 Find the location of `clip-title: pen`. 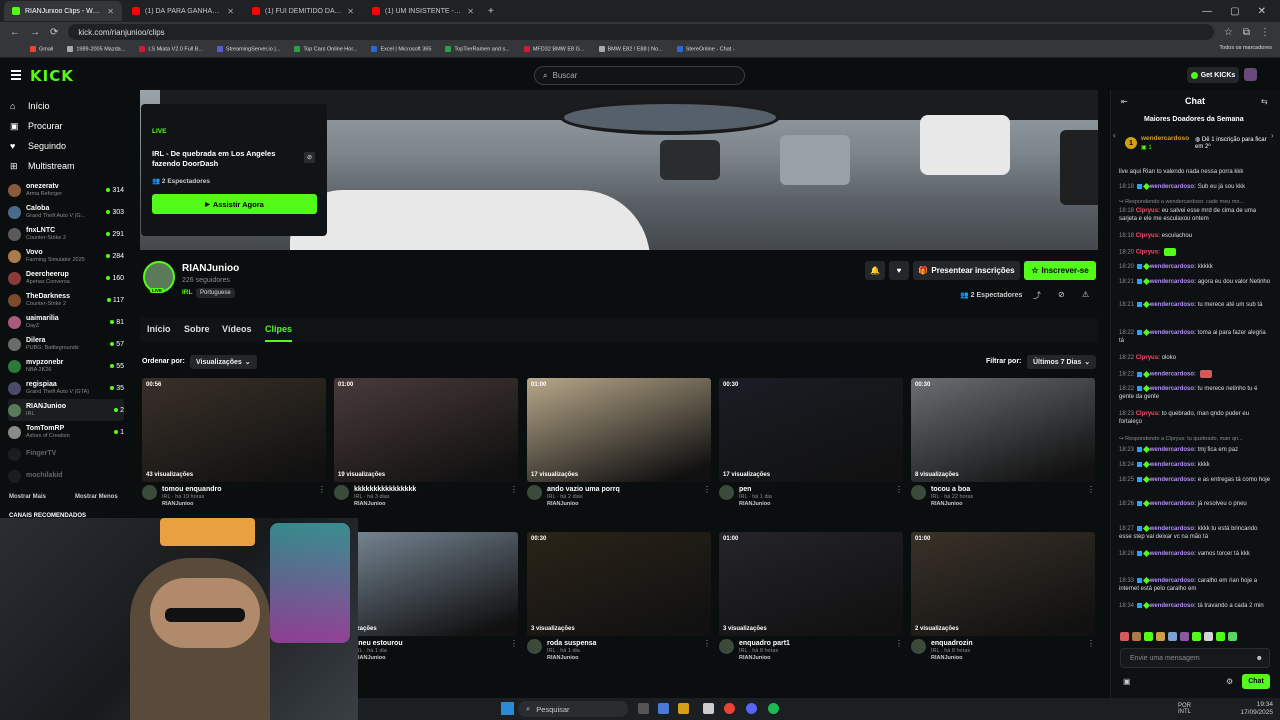

clip-title: pen is located at coordinates (755, 489).